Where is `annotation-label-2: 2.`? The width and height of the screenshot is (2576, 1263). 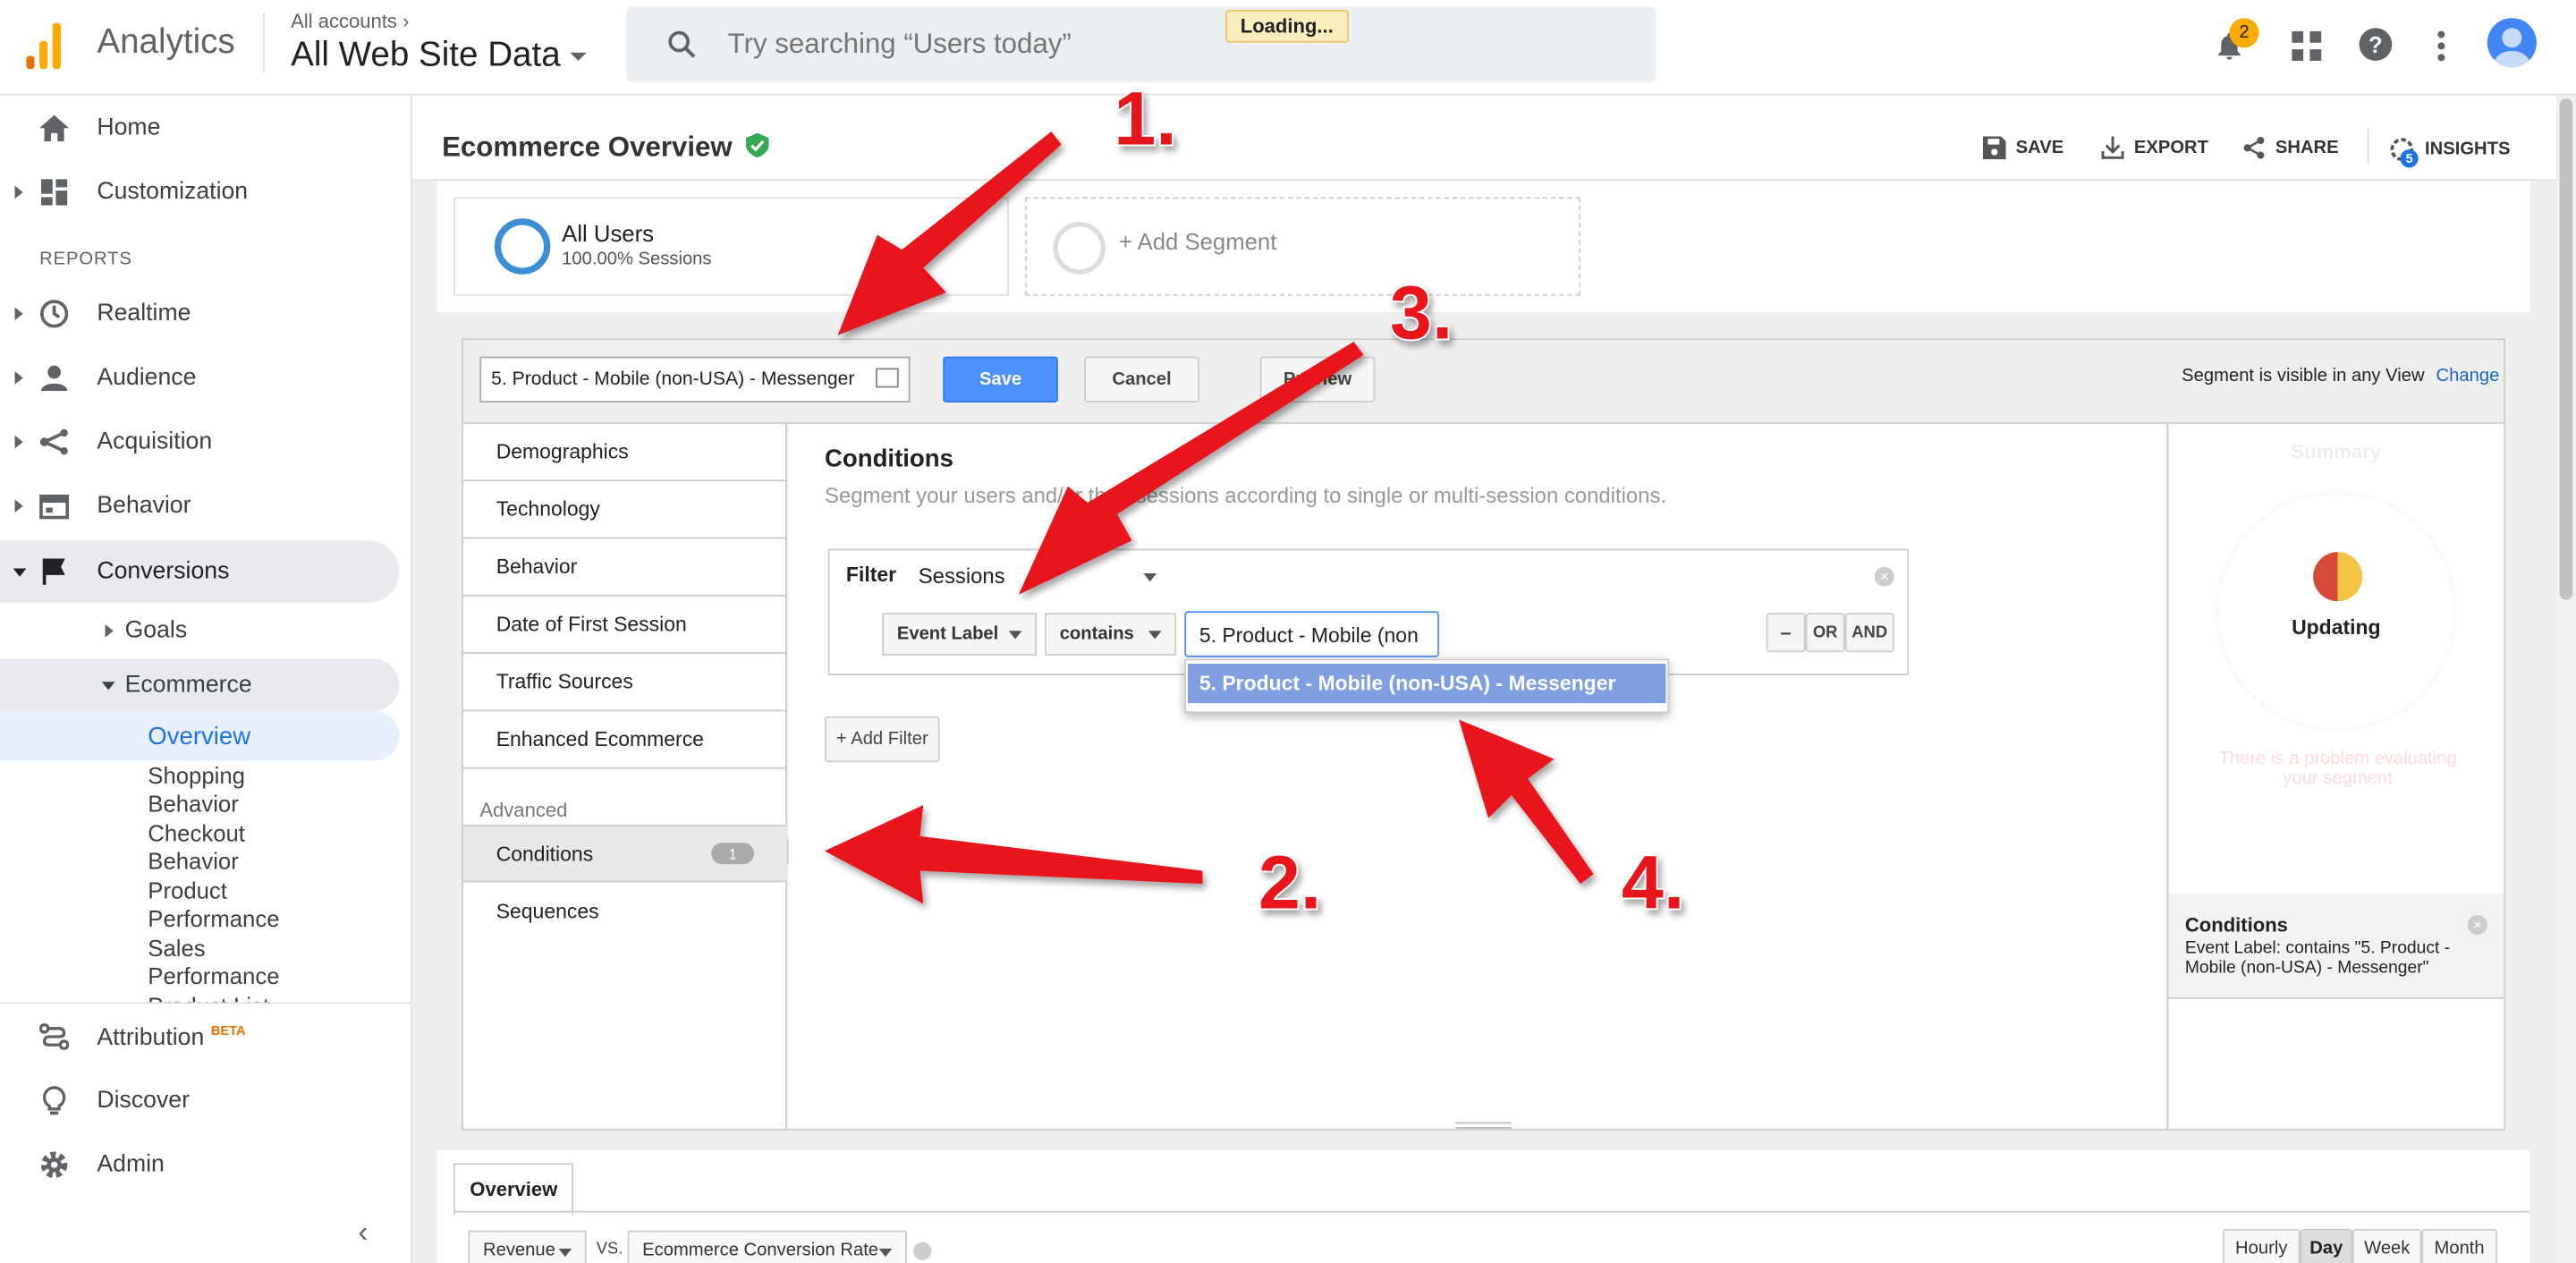 annotation-label-2: 2. is located at coordinates (1289, 883).